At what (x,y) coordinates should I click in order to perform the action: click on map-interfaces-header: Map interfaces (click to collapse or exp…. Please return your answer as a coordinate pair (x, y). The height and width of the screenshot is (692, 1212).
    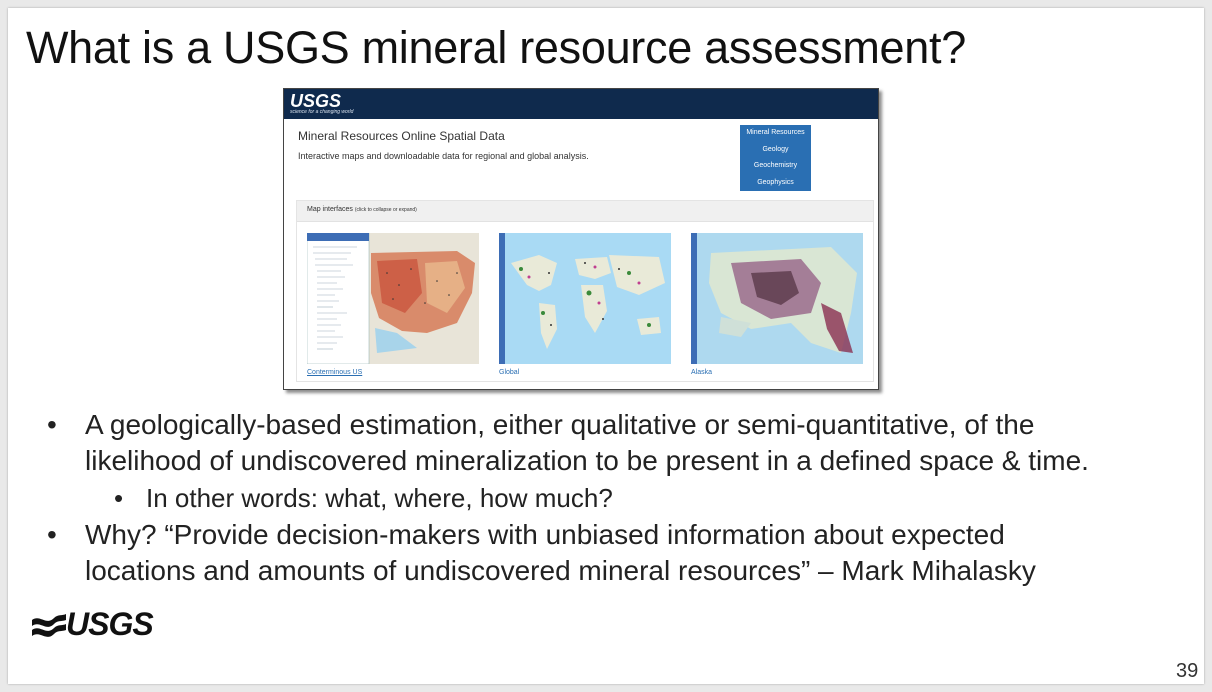
    Looking at the image, I should click on (585, 211).